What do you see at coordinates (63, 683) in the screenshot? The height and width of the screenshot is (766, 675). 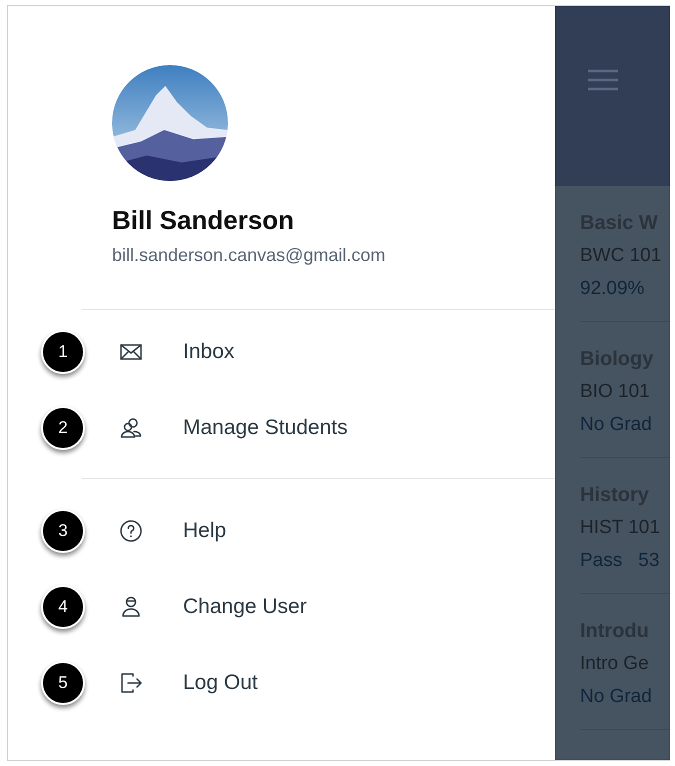 I see `callout-marker: 5` at bounding box center [63, 683].